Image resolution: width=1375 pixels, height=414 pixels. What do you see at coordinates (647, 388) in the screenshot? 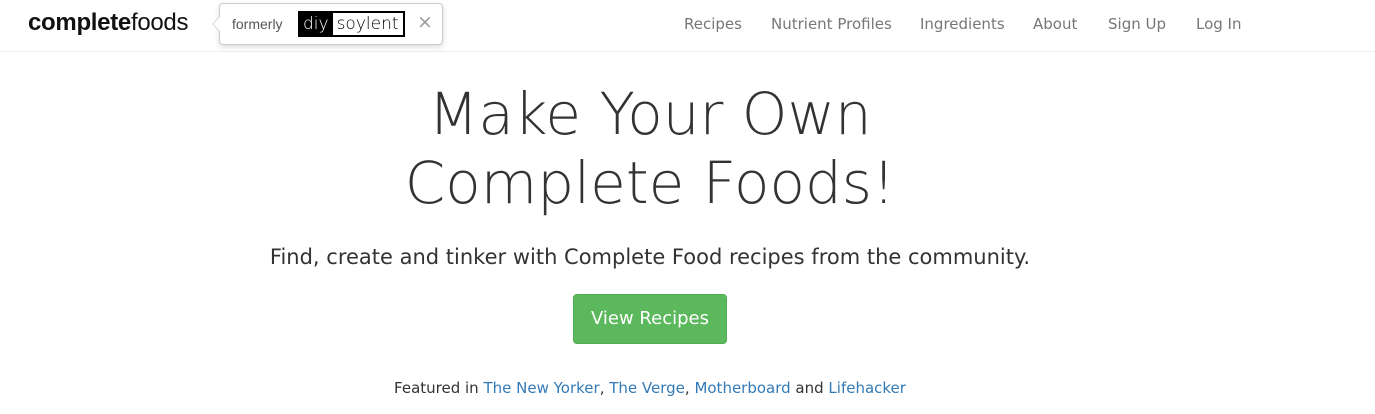
I see `link-the-verge: The Verge` at bounding box center [647, 388].